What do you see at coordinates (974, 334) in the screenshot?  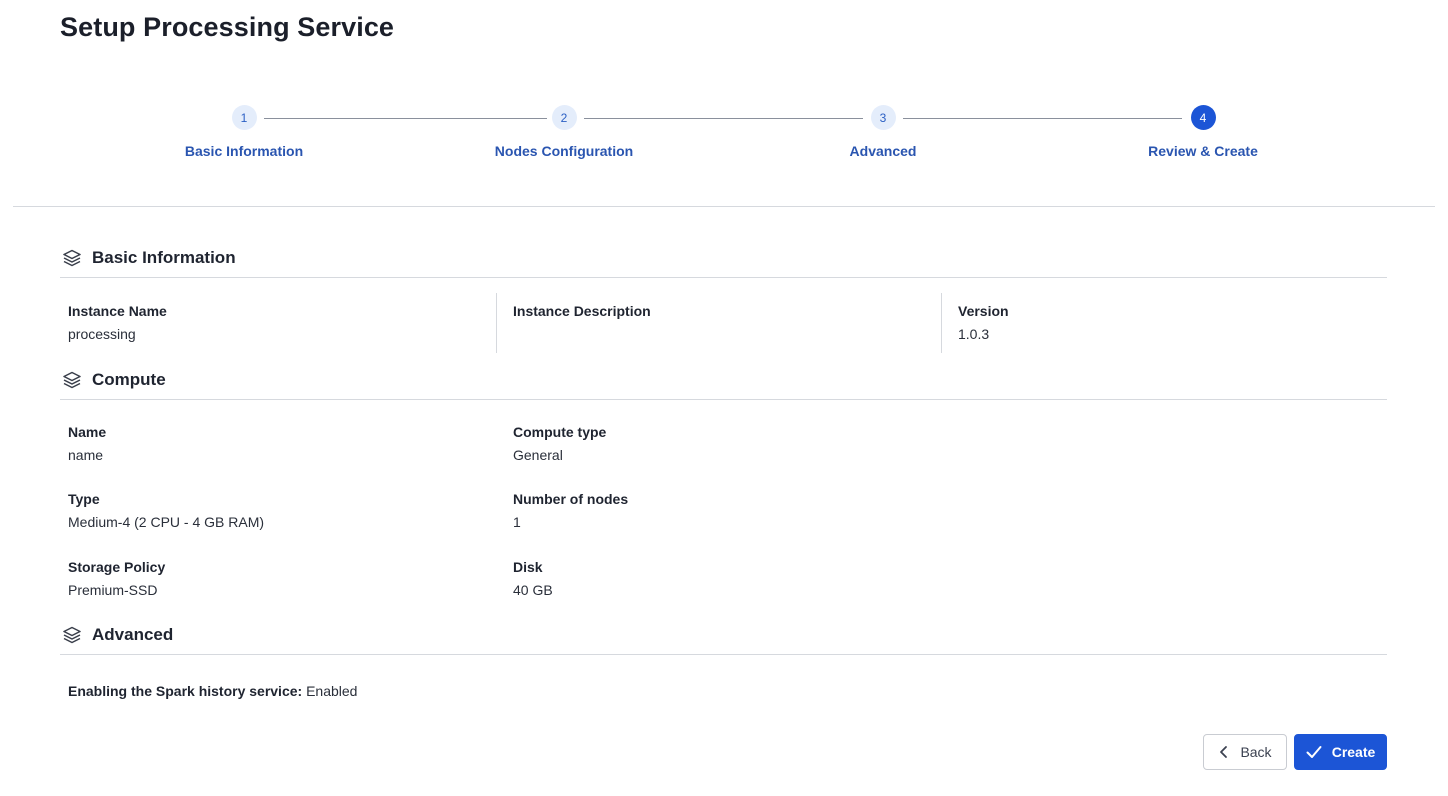 I see `field-value: 1.0.3` at bounding box center [974, 334].